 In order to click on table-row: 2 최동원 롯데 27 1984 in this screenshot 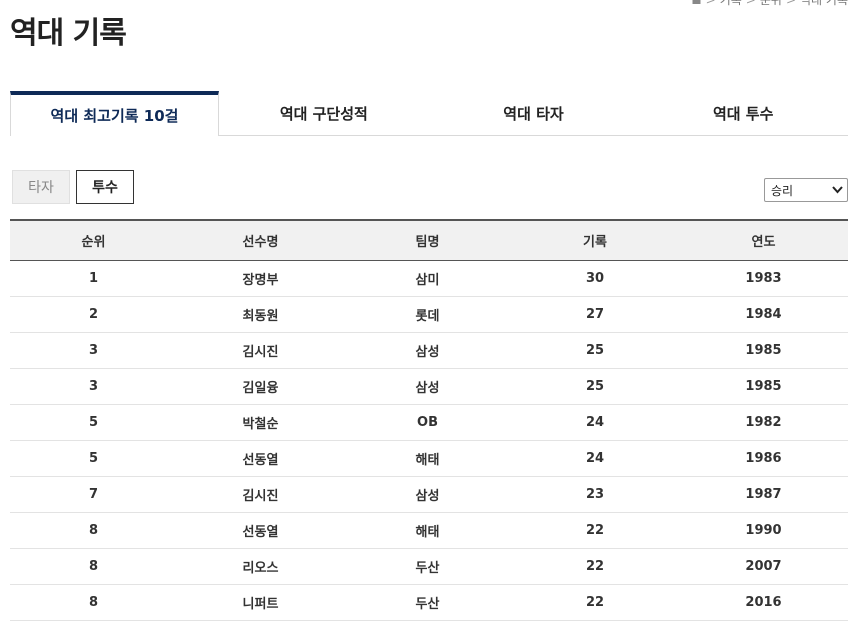, I will do `click(429, 314)`.